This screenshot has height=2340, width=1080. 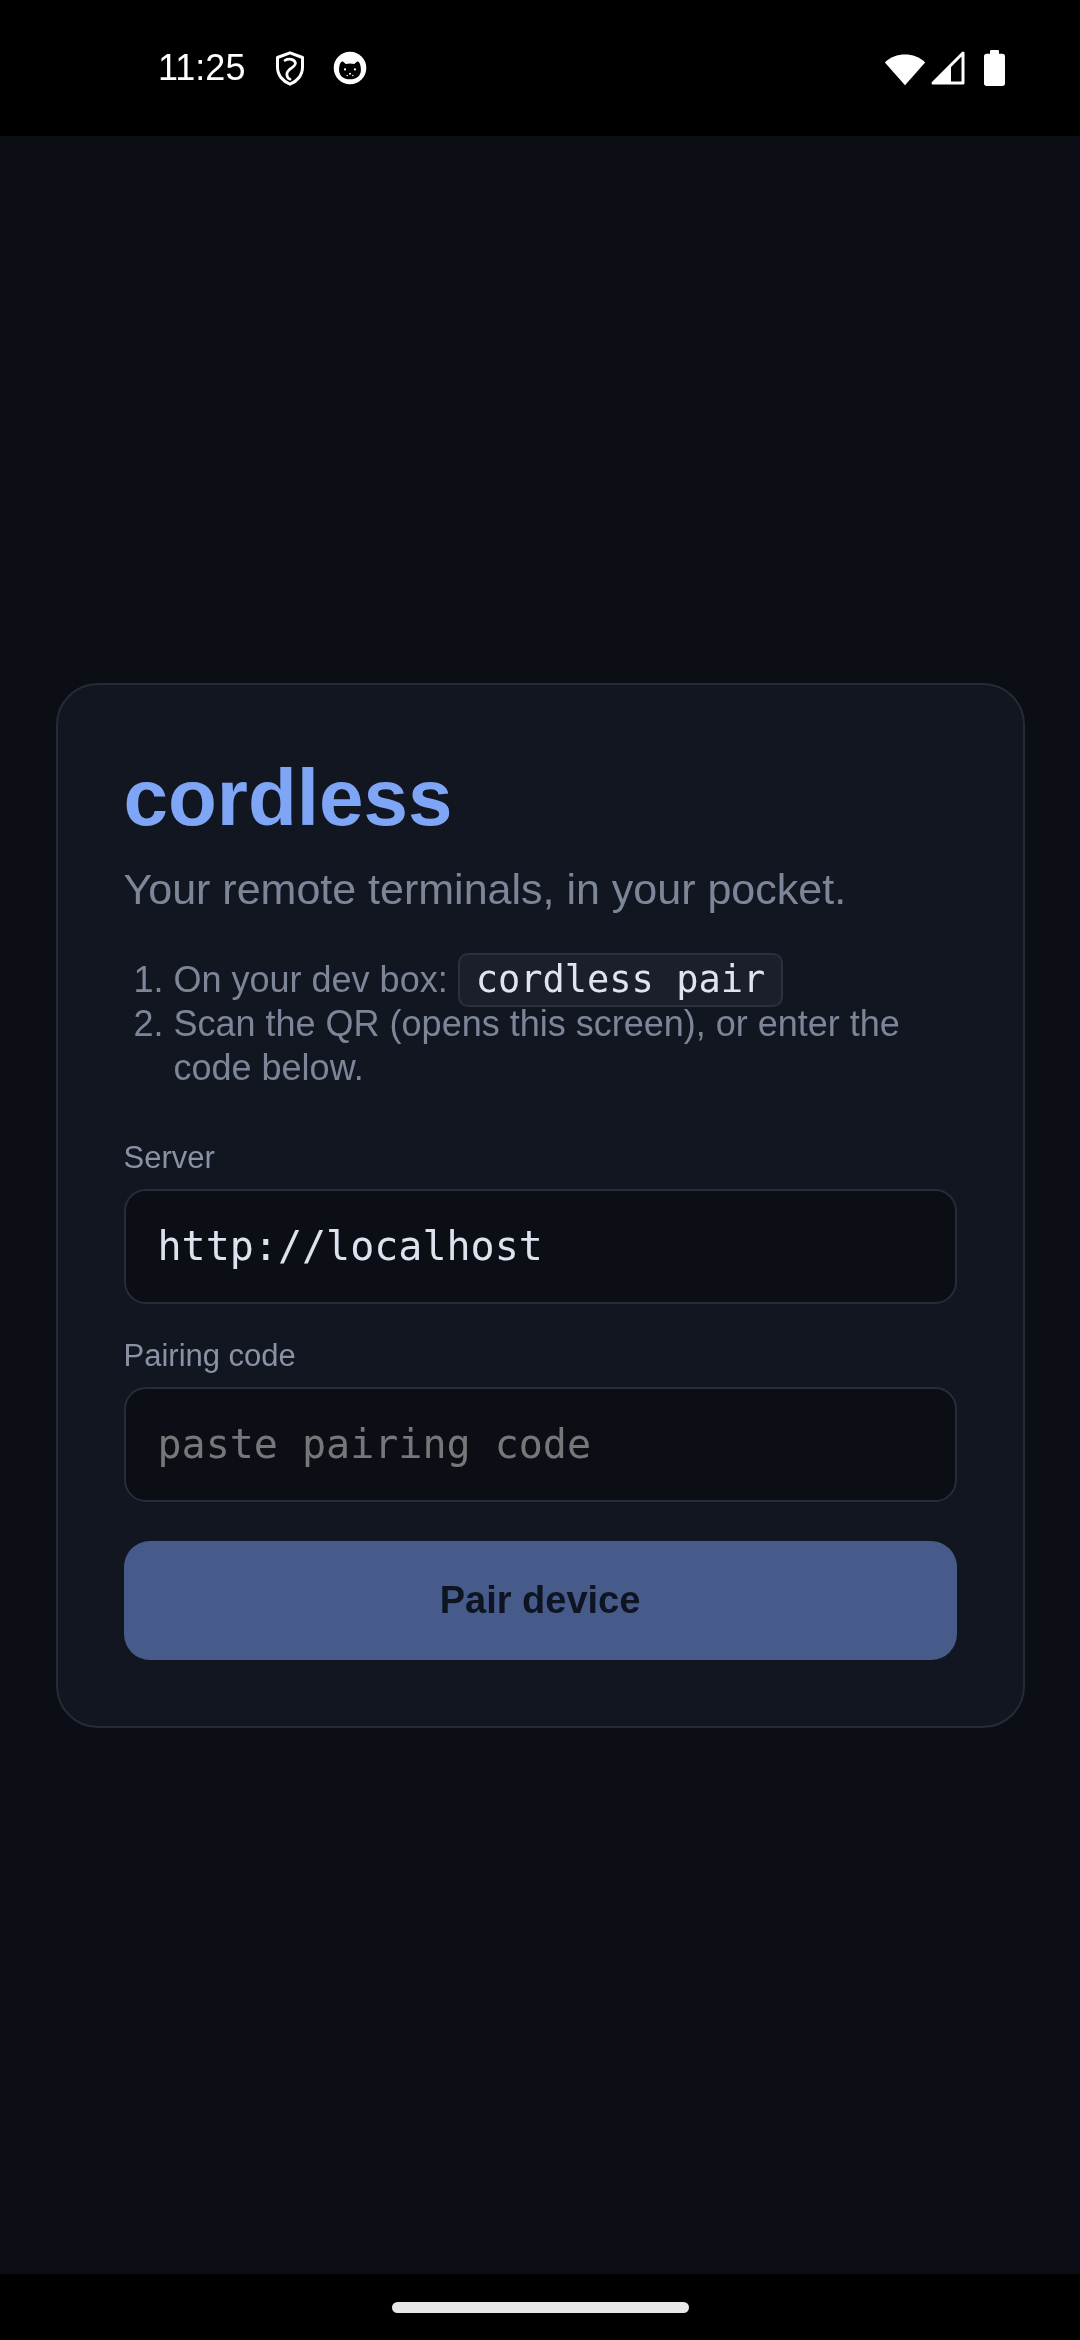 I want to click on step-text: On your dev box:, so click(x=310, y=979).